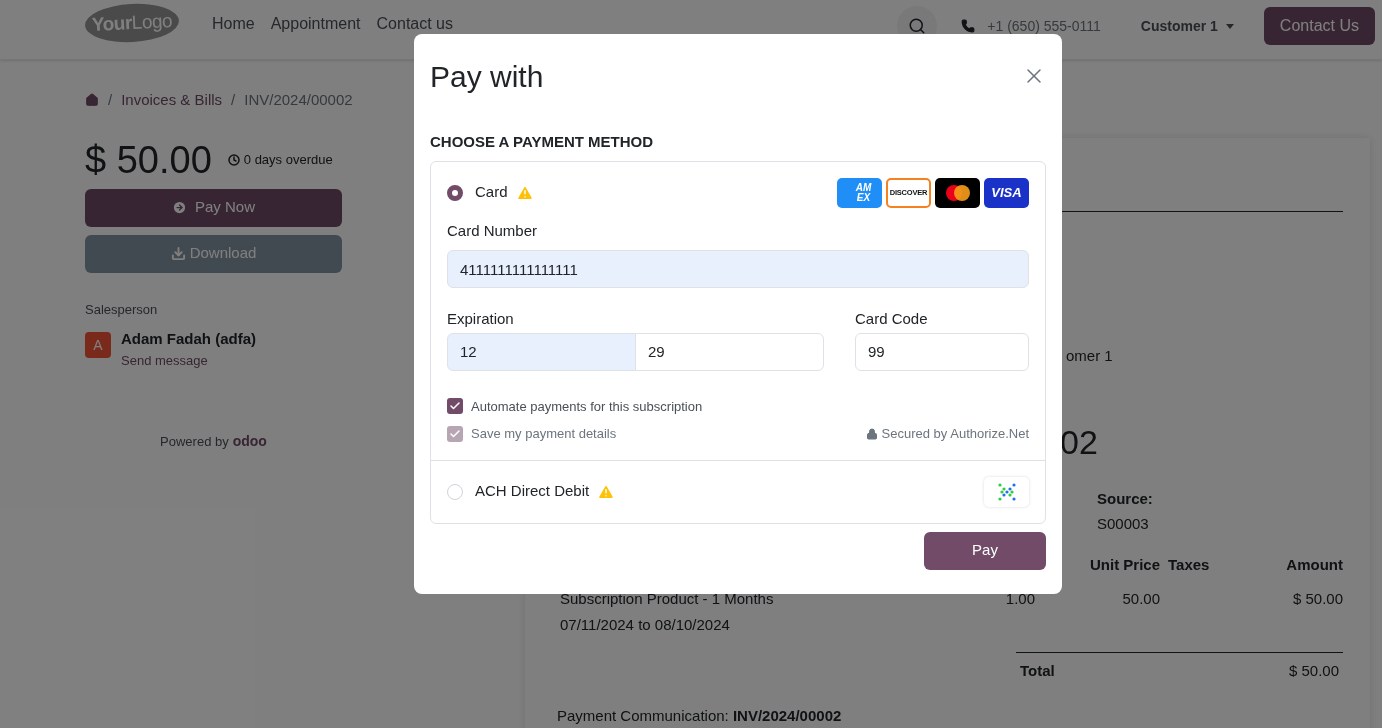 This screenshot has width=1382, height=728. Describe the element at coordinates (700, 715) in the screenshot. I see `payment-communication: Payment Communication: INV/2024/00002` at that location.